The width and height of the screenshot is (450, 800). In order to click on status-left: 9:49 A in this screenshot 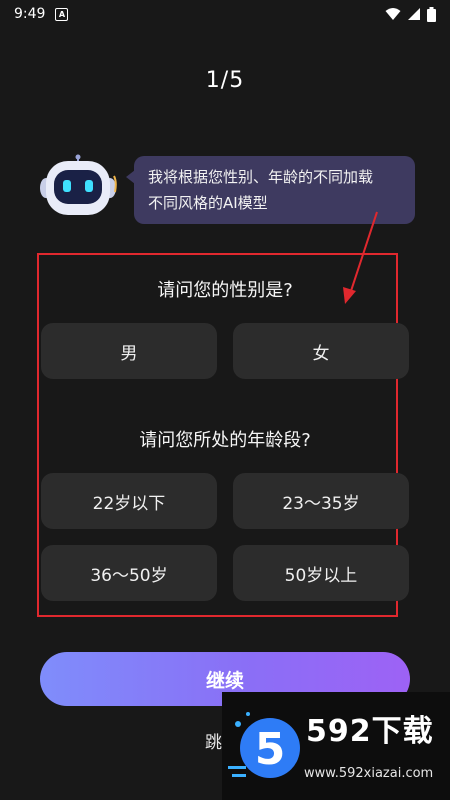, I will do `click(41, 14)`.